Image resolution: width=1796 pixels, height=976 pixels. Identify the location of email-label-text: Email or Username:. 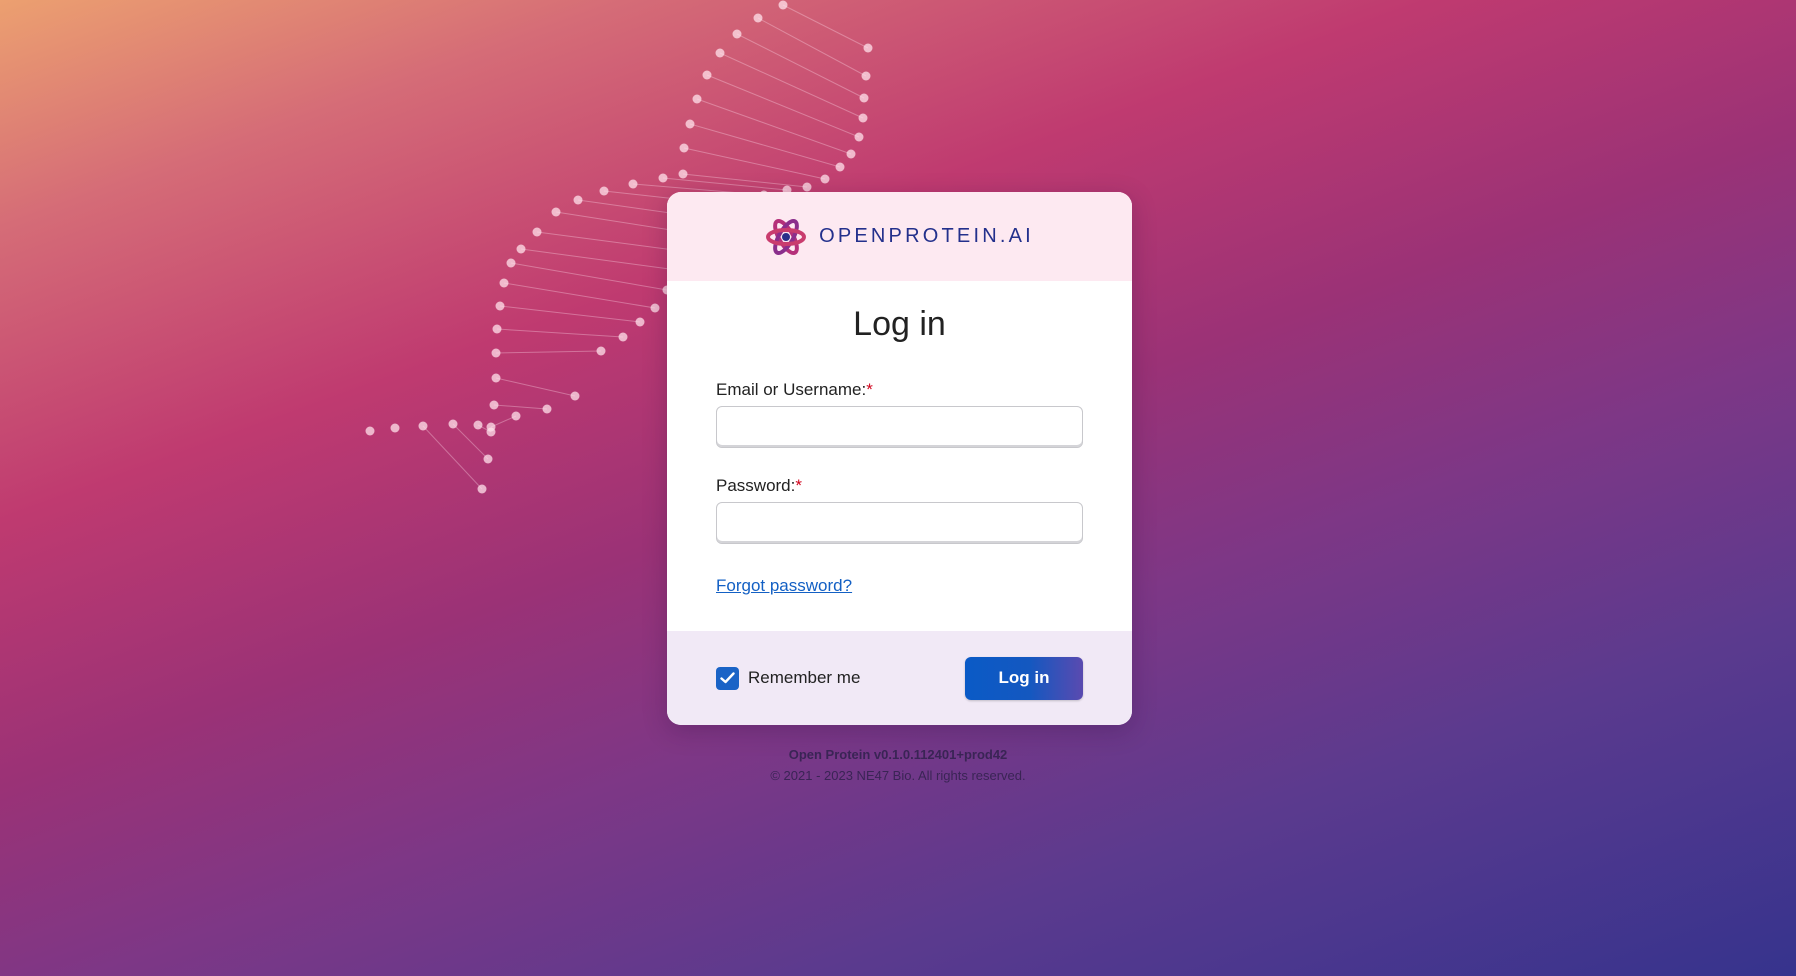
(791, 389).